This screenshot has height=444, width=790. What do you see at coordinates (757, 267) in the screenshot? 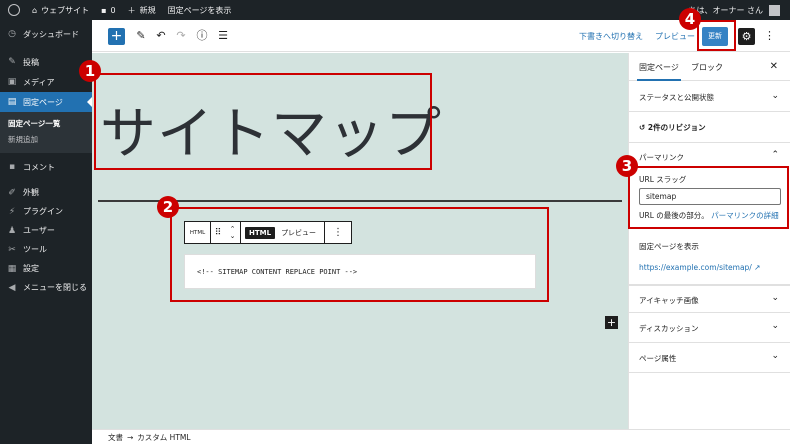
I see `external-link-icon: ↗` at bounding box center [757, 267].